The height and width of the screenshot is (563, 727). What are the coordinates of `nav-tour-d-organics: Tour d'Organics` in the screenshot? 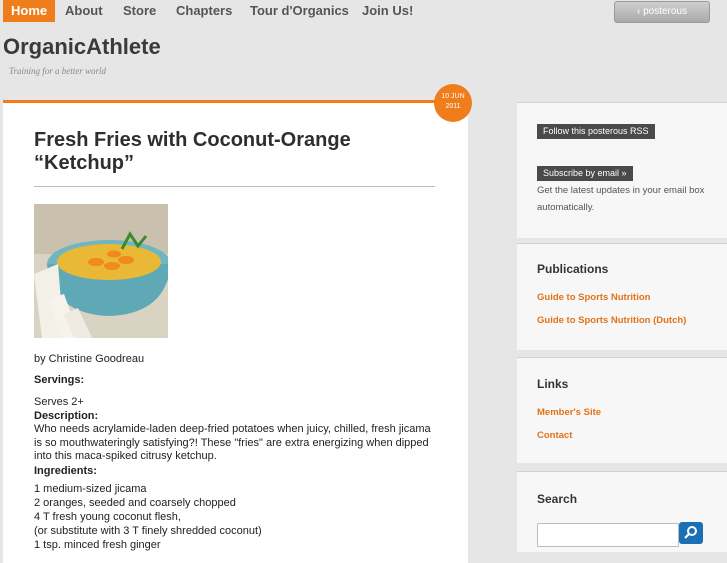 It's located at (299, 11).